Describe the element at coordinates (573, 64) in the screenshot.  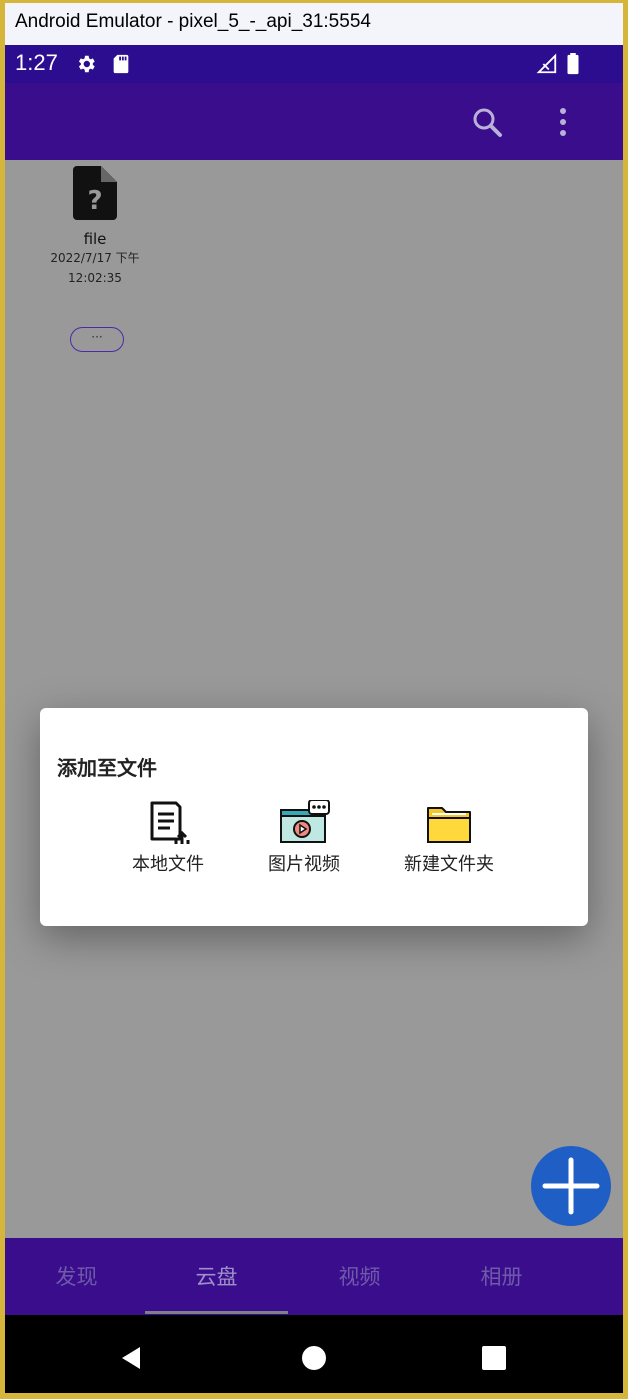
I see `battery-icon` at that location.